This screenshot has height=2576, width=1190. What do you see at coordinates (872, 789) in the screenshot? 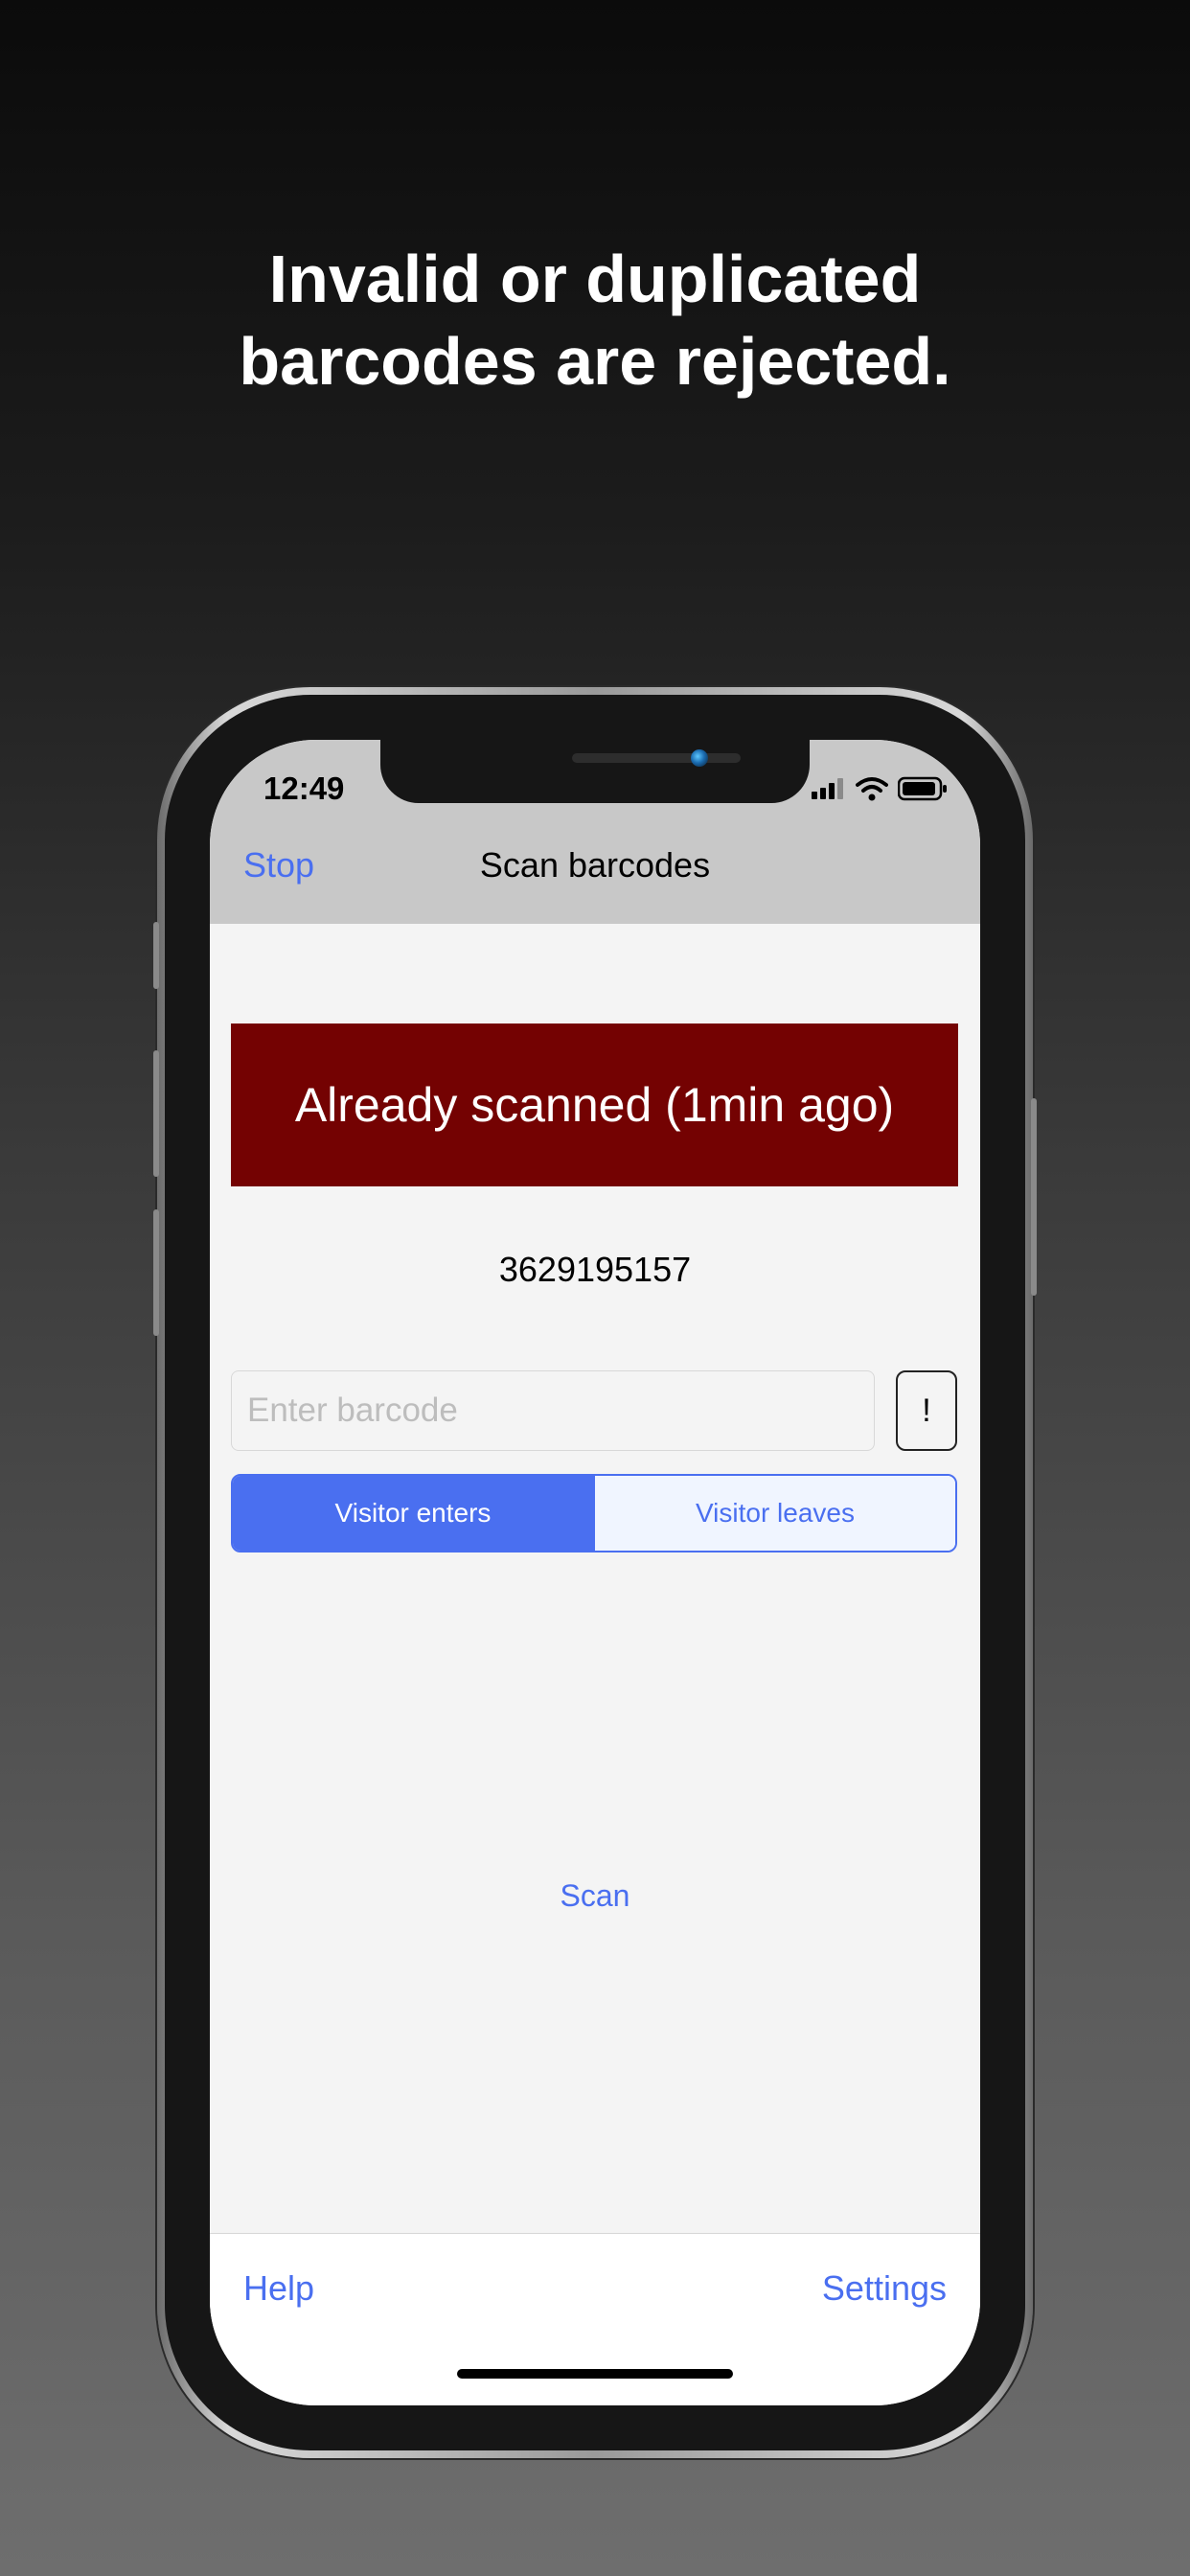
I see `wifi-icon` at bounding box center [872, 789].